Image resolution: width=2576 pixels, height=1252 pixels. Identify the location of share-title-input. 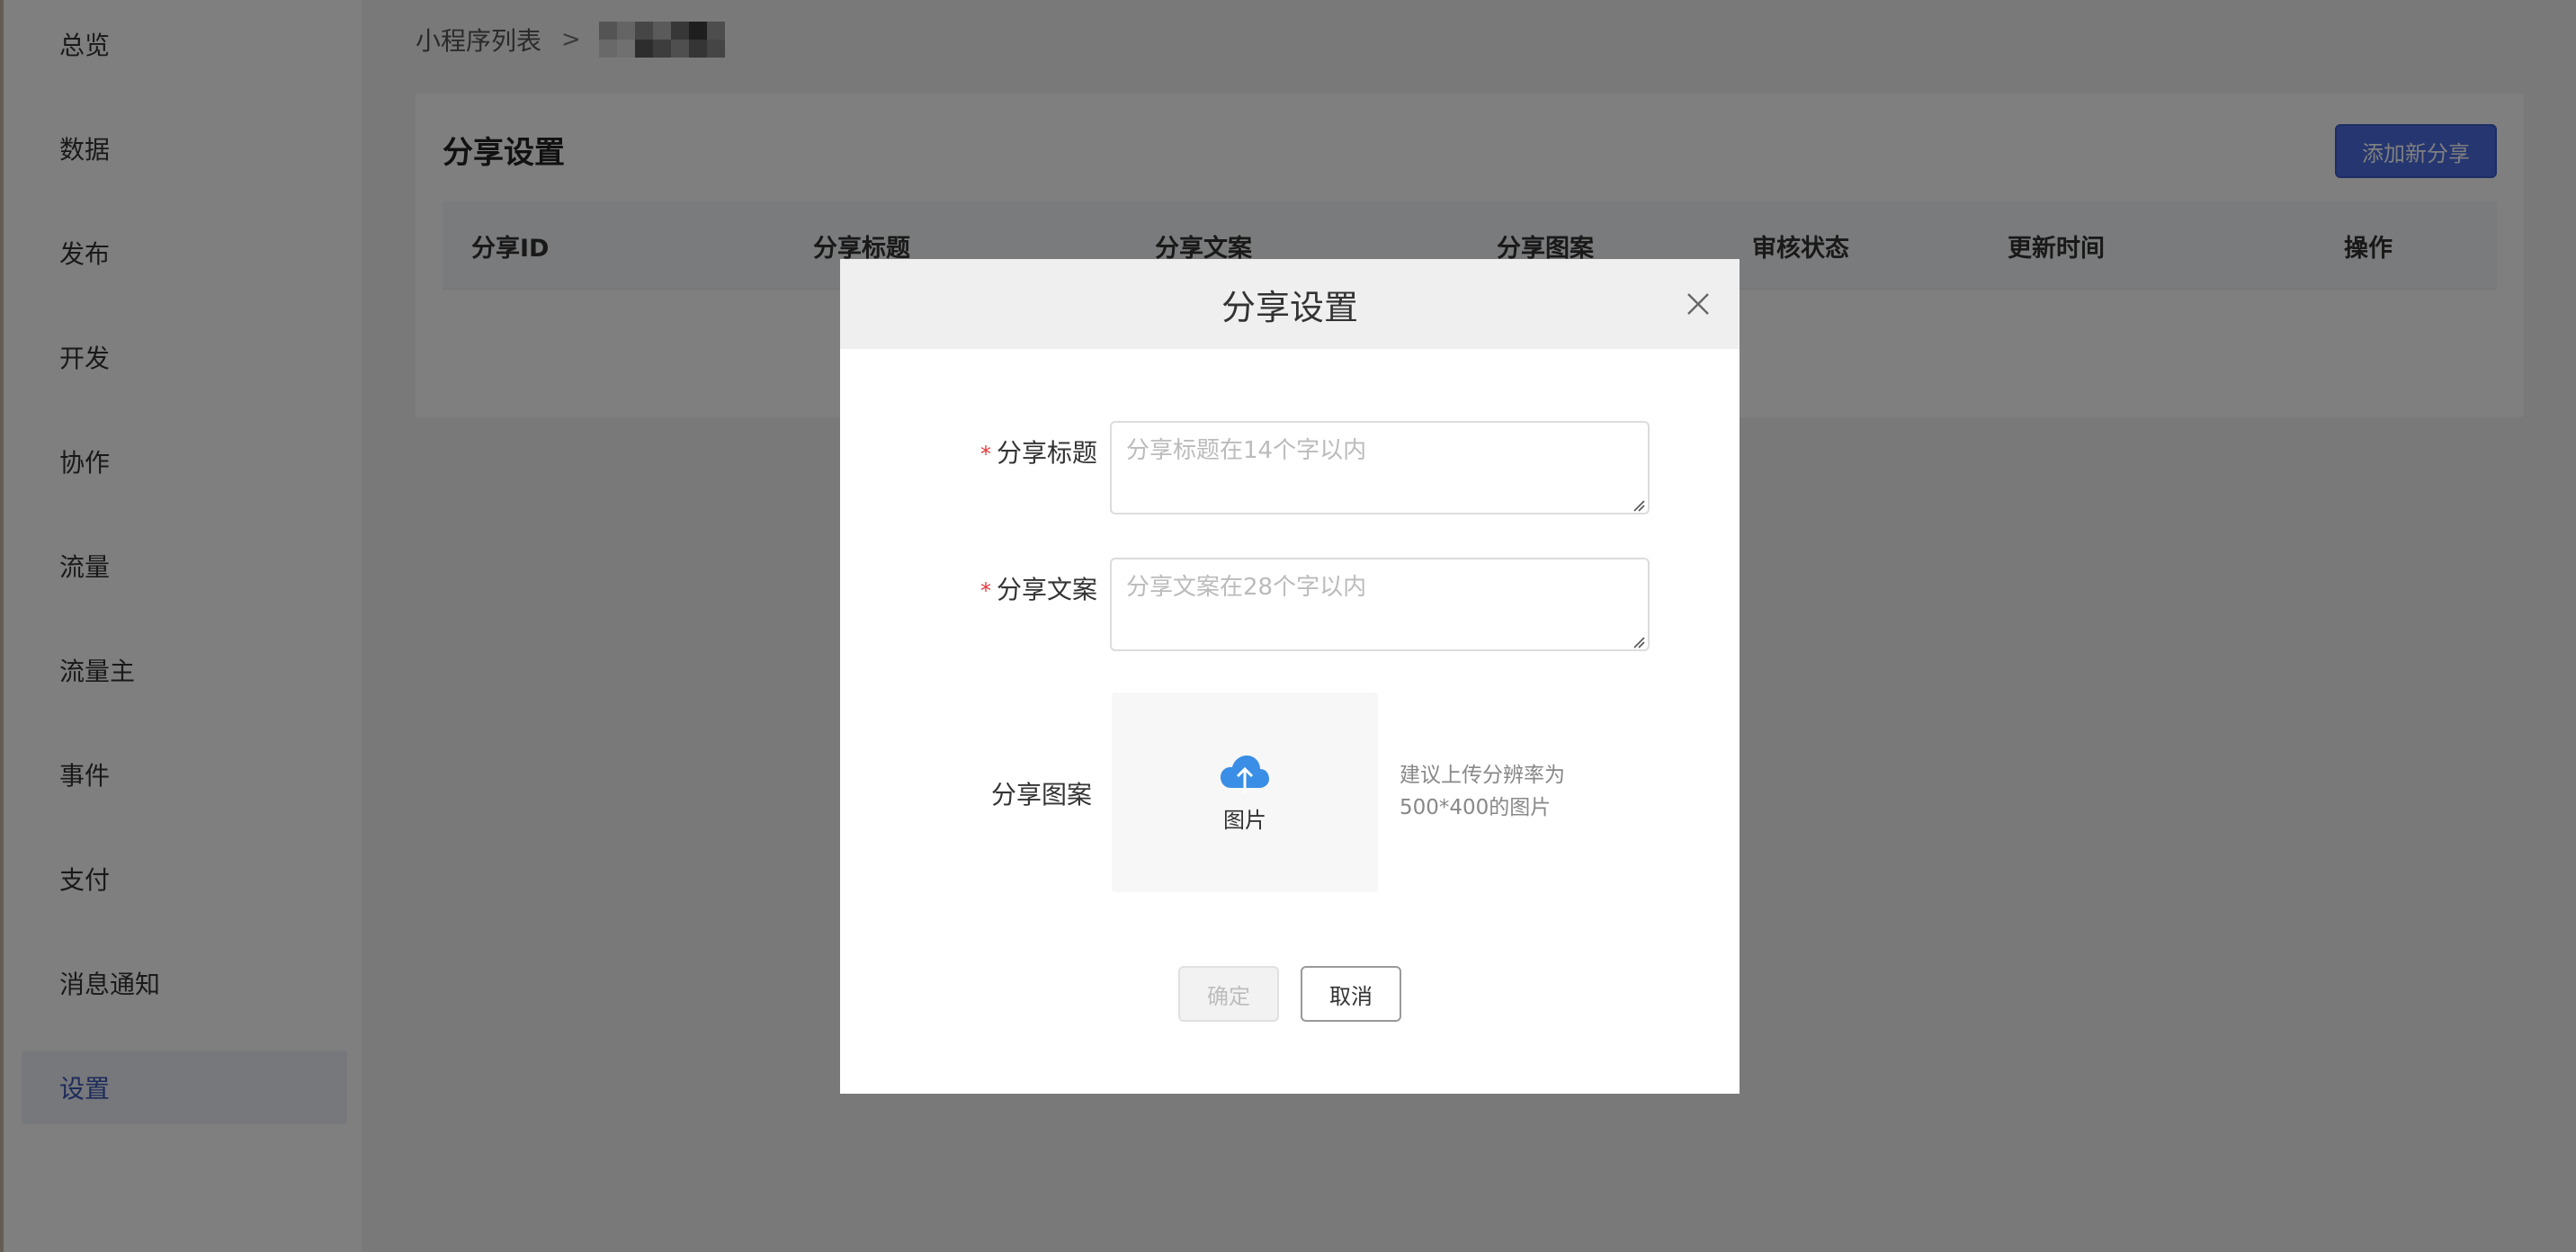
(1380, 468).